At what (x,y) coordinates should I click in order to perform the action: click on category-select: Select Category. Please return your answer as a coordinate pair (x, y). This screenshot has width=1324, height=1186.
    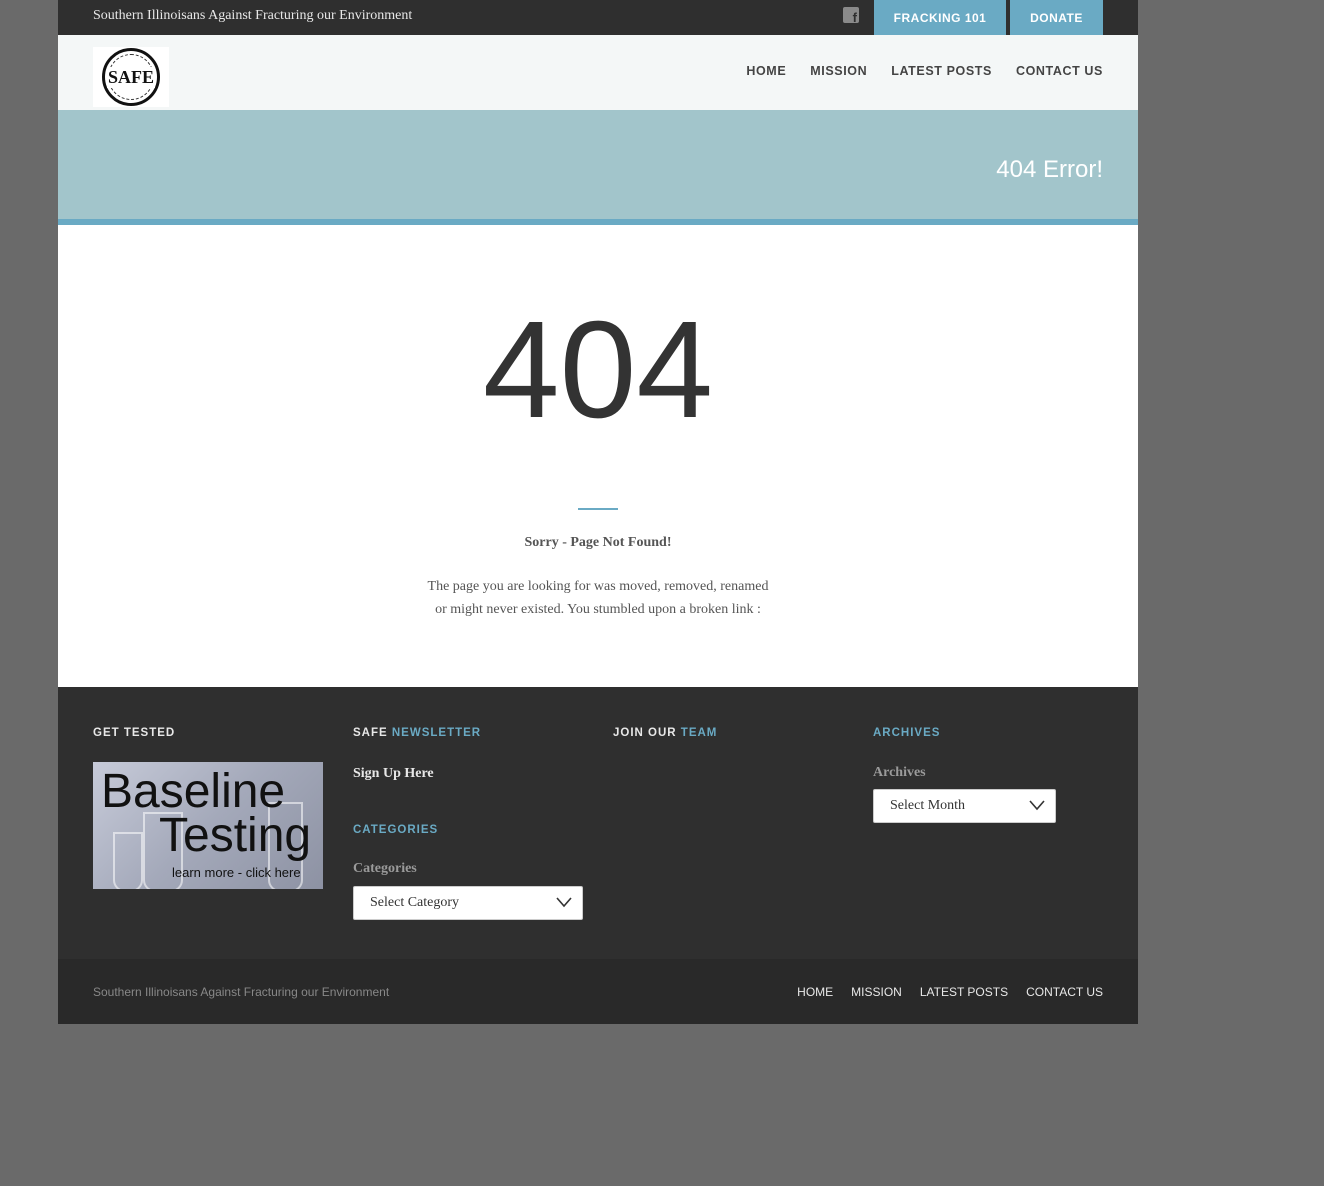
    Looking at the image, I should click on (468, 903).